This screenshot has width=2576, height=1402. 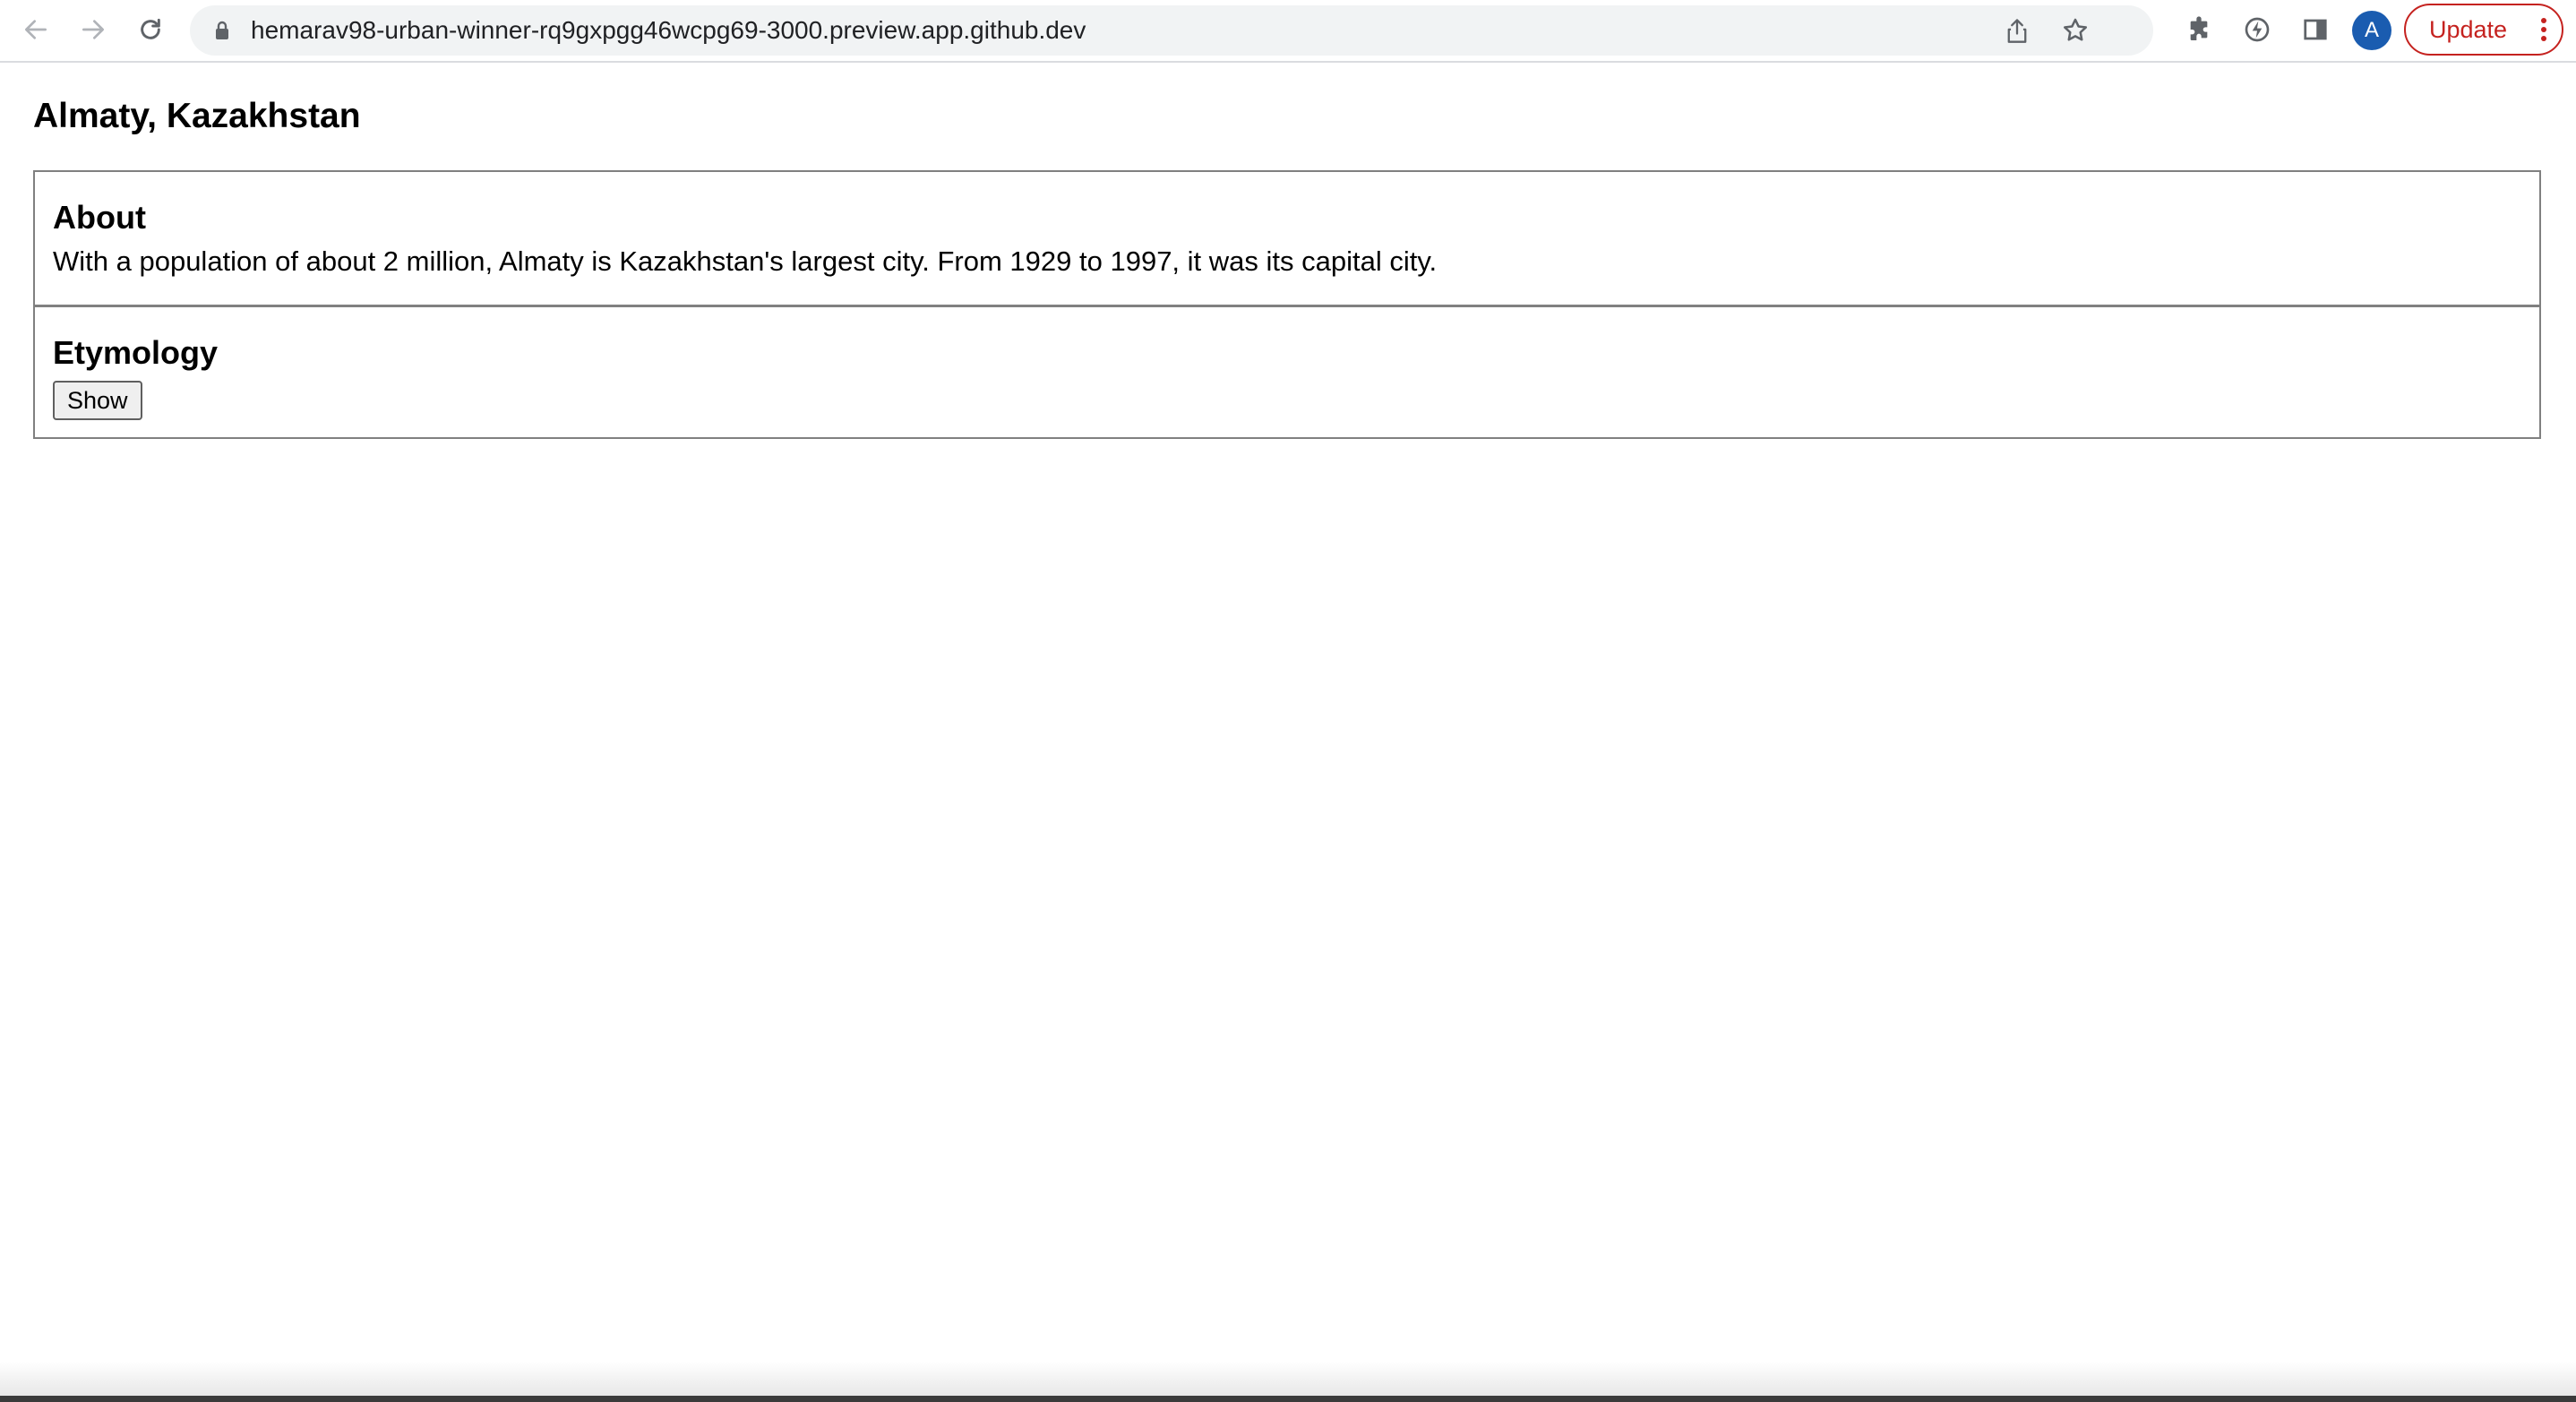 I want to click on bookmark-button, so click(x=2075, y=30).